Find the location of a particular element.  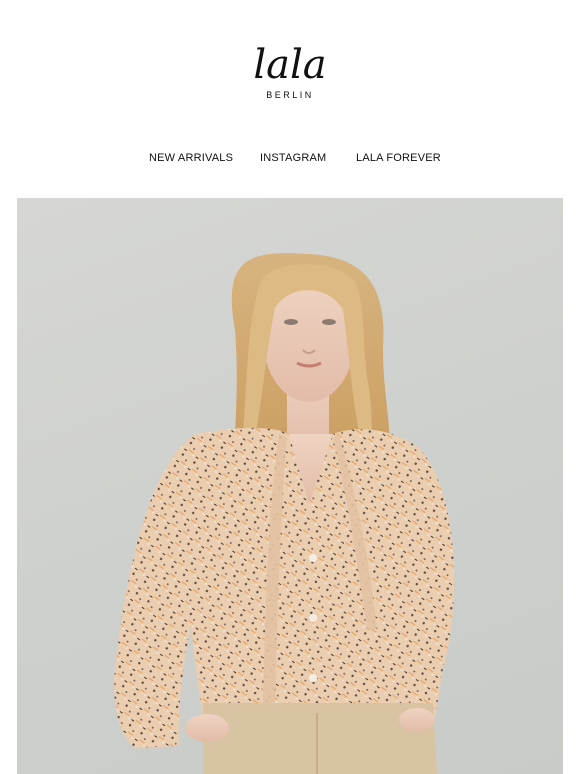

nav-instagram: INSTAGRAM is located at coordinates (293, 158).